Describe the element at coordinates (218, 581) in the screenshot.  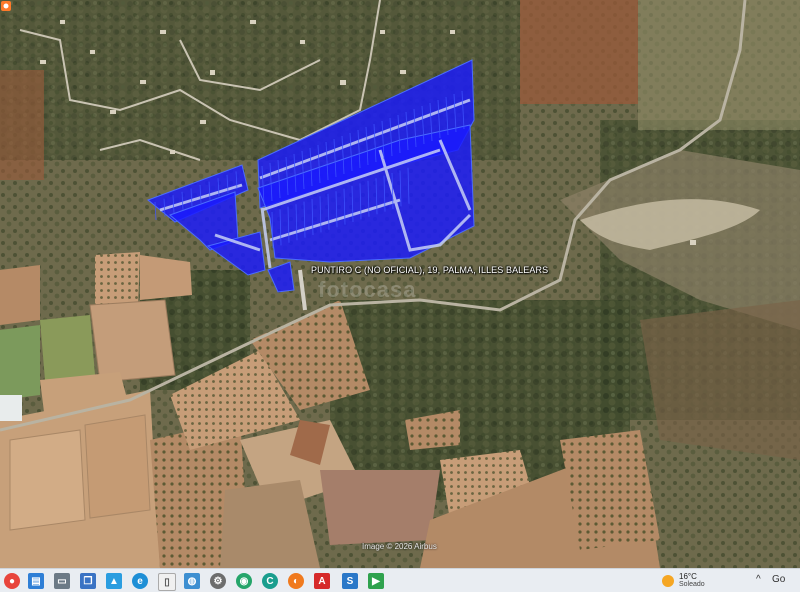
I see `settings-icon: ⚙` at that location.